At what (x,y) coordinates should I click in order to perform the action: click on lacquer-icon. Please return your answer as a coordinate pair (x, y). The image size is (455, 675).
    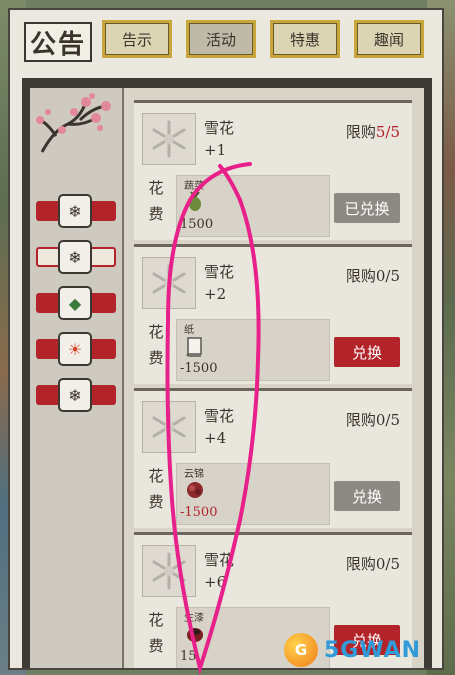
    Looking at the image, I should click on (195, 635).